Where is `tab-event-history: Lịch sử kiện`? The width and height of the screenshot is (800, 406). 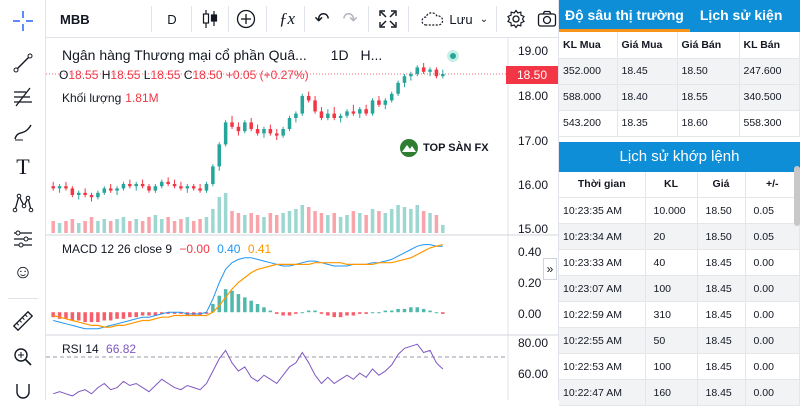
tab-event-history: Lịch sử kiện is located at coordinates (741, 16).